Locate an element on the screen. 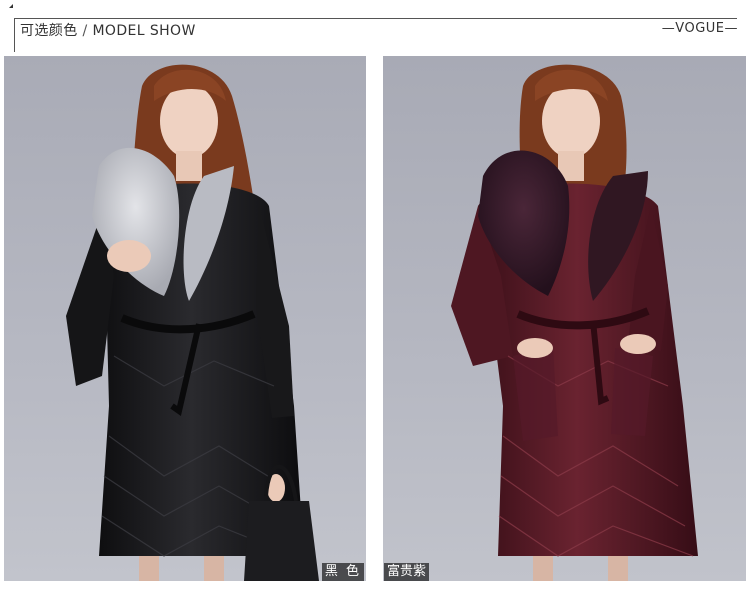  section-title-cn: 可选颜色 is located at coordinates (49, 31).